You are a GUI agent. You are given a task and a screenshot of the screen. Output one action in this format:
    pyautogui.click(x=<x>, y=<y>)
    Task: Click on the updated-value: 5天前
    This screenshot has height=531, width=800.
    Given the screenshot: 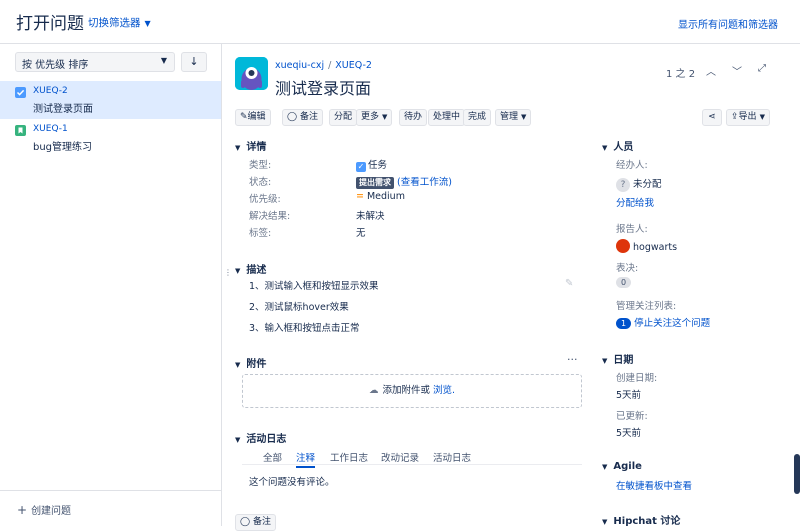 What is the action you would take?
    pyautogui.click(x=629, y=433)
    